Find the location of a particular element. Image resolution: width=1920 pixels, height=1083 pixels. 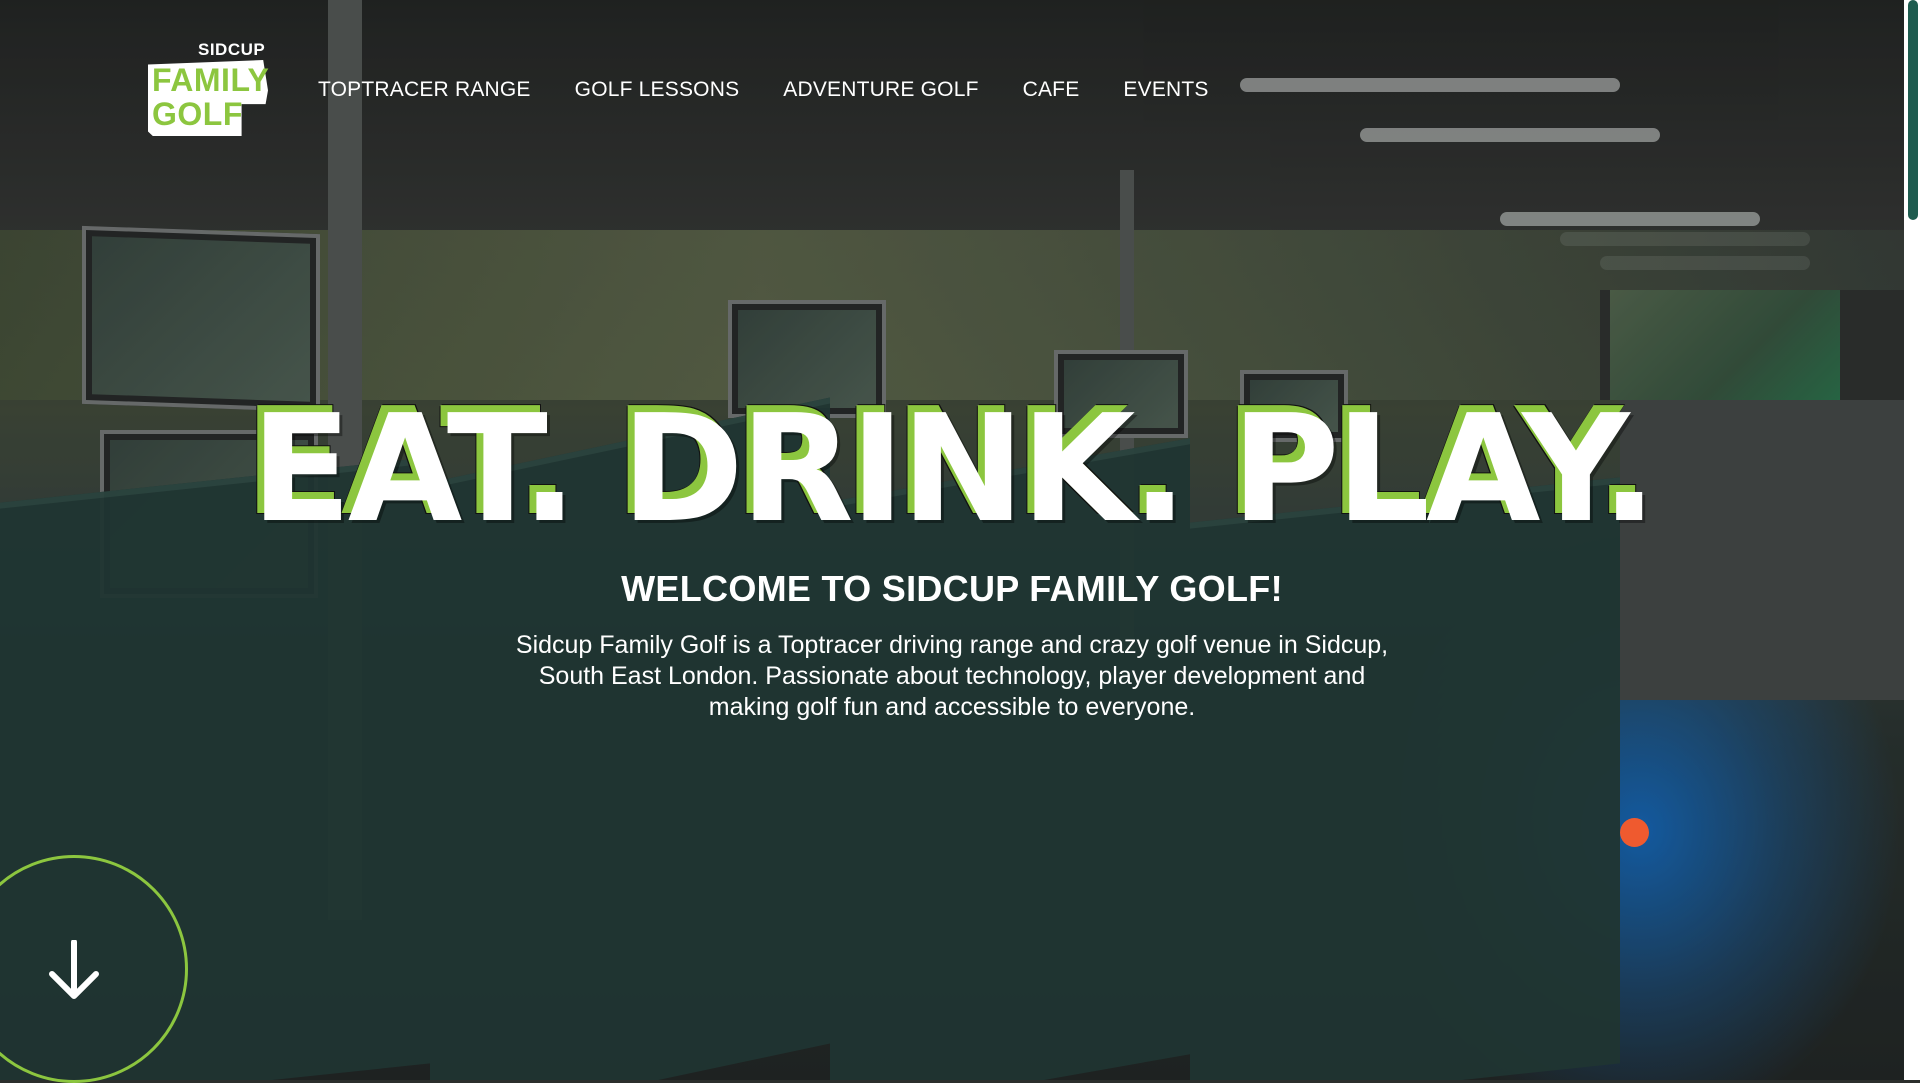

hero-headline: EAT. DRINK. PLAY. is located at coordinates (954, 469).